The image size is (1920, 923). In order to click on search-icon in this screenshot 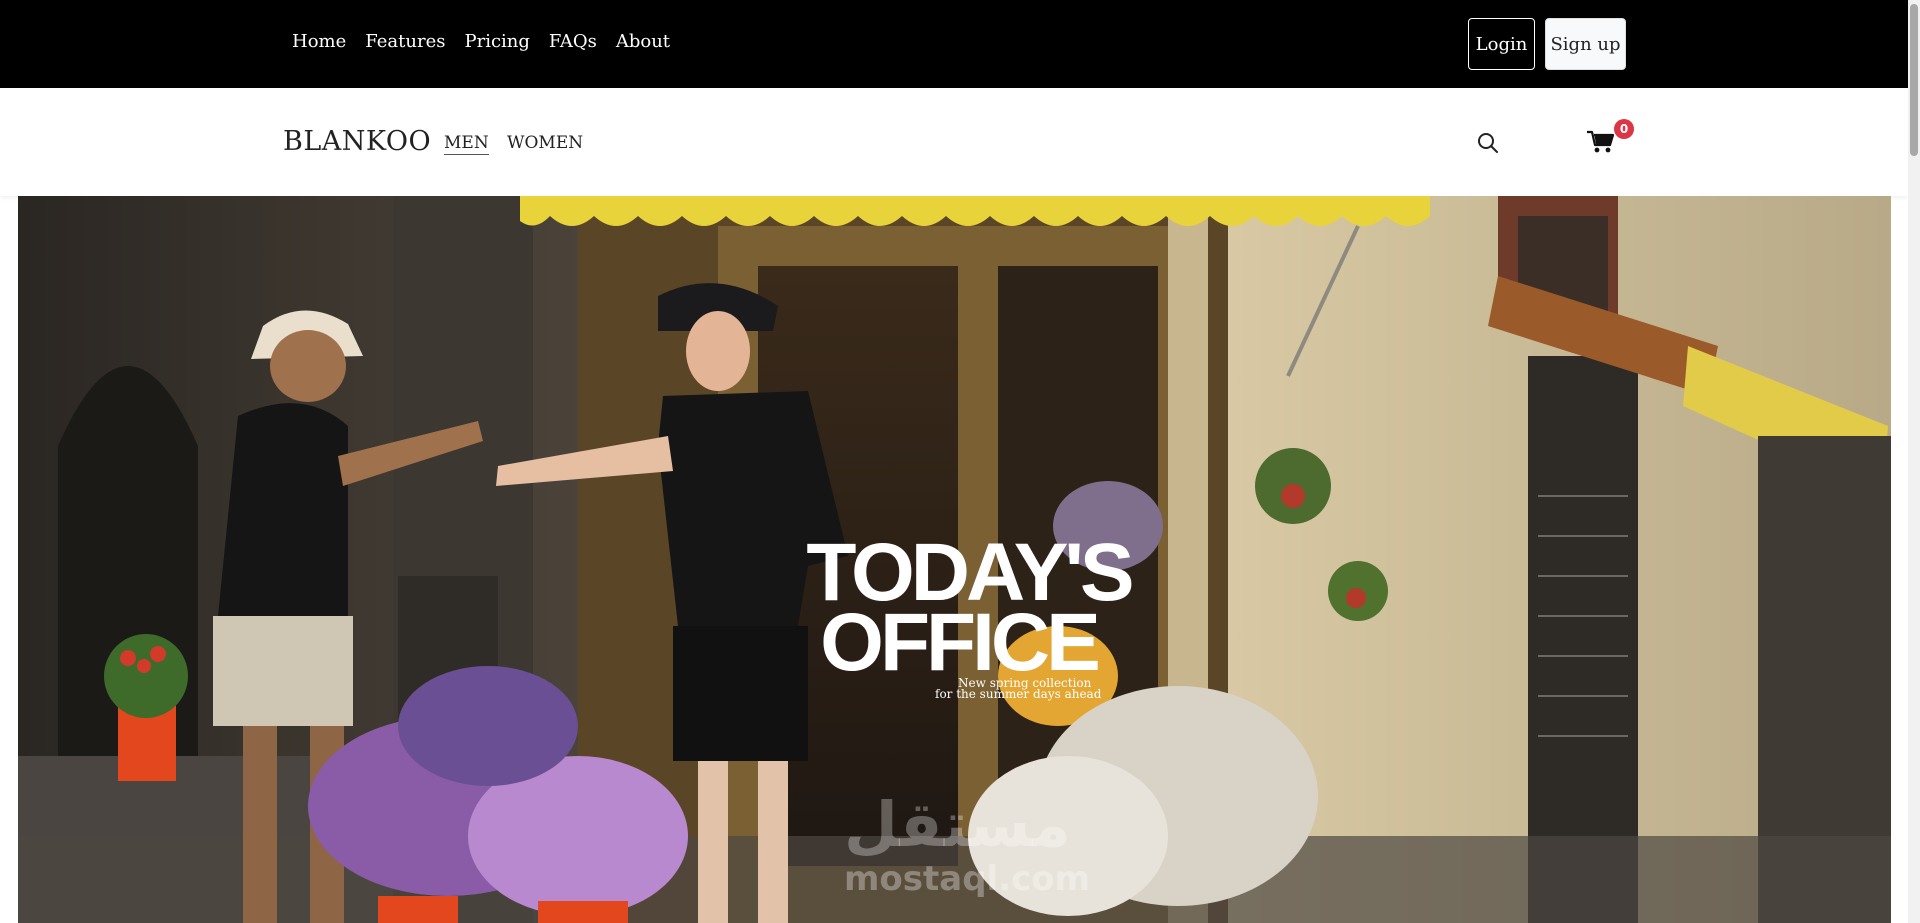, I will do `click(1488, 143)`.